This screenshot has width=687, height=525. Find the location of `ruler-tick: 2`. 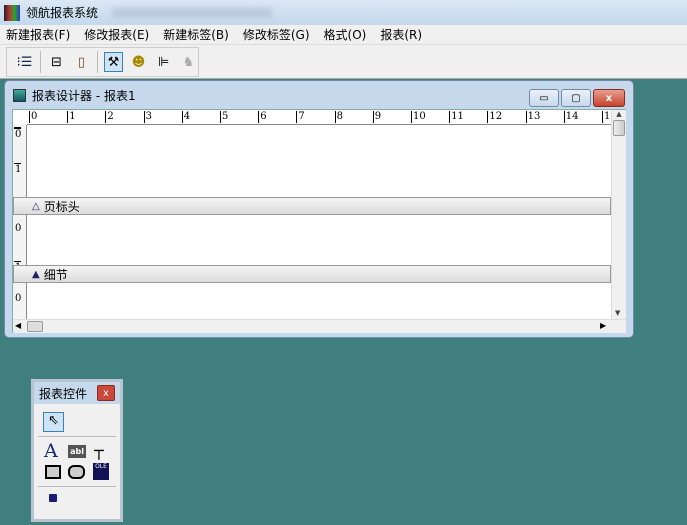

ruler-tick: 2 is located at coordinates (109, 117).